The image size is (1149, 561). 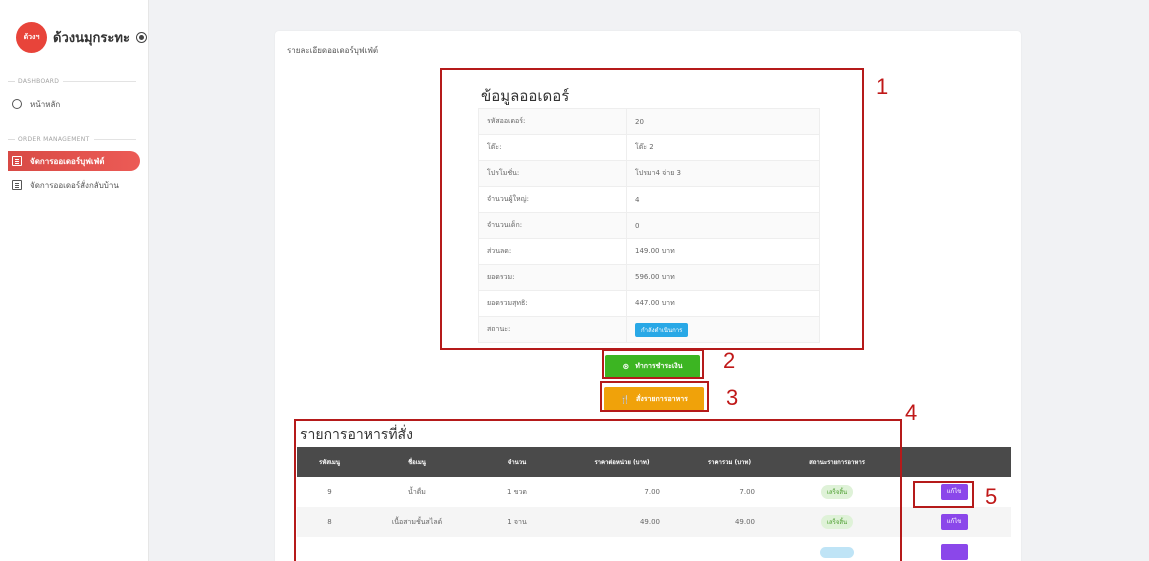 What do you see at coordinates (45, 104) in the screenshot?
I see `sidebar-item-label: หน้าหลัก` at bounding box center [45, 104].